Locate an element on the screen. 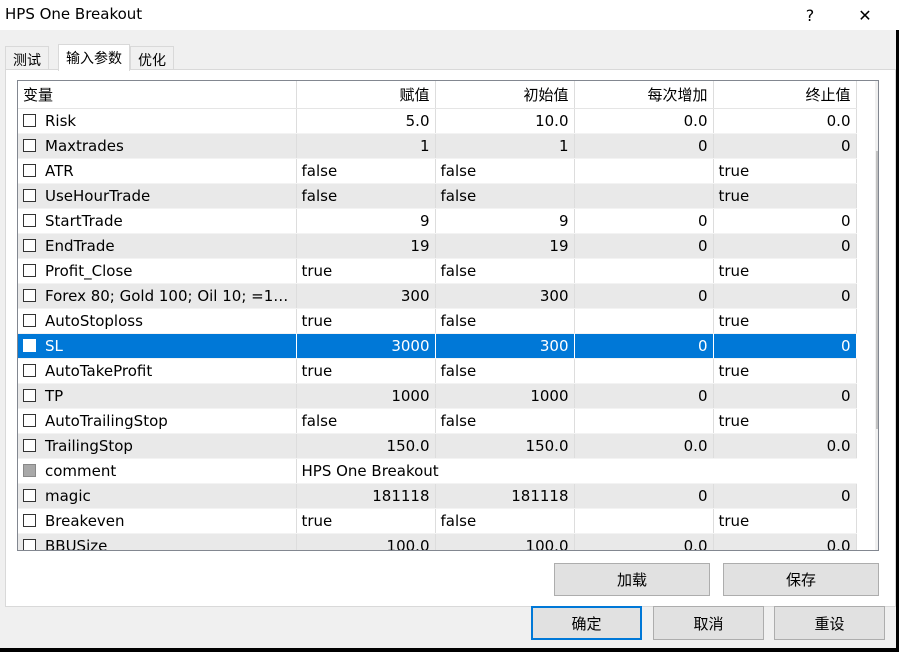 Image resolution: width=899 pixels, height=652 pixels. table-row: Breakeven true false true is located at coordinates (437, 521).